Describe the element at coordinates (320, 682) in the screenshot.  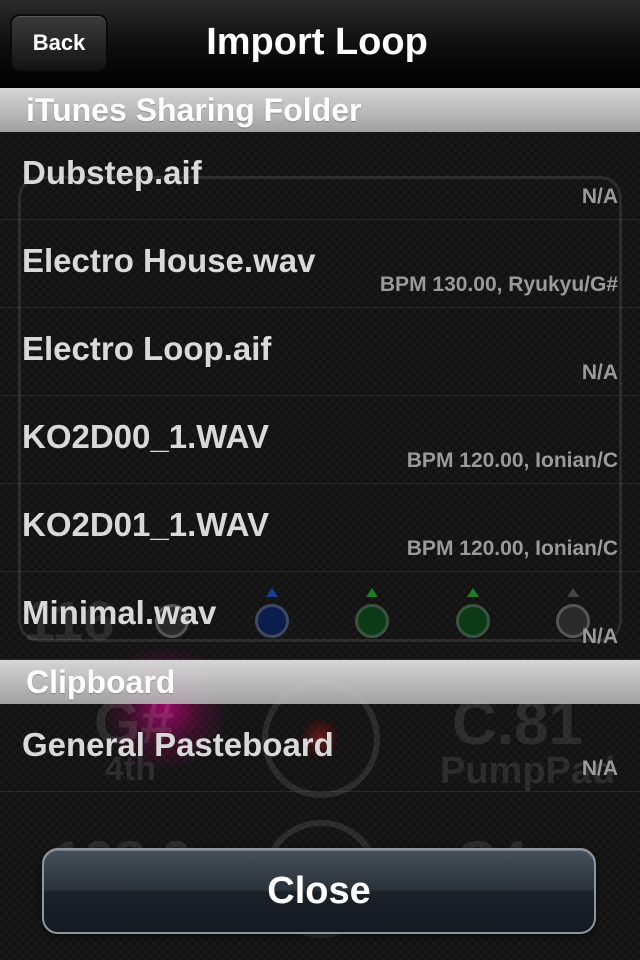
I see `section-header-clipboard: Clipboard` at that location.